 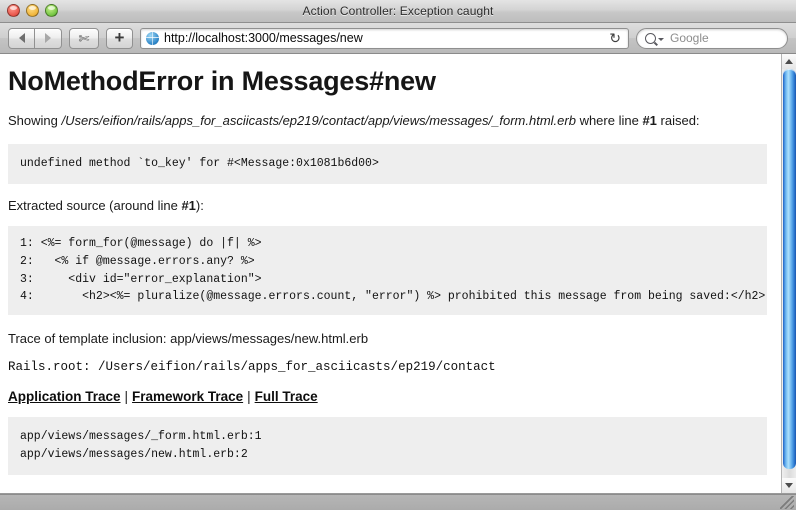 What do you see at coordinates (789, 269) in the screenshot?
I see `scrollbar-thumb` at bounding box center [789, 269].